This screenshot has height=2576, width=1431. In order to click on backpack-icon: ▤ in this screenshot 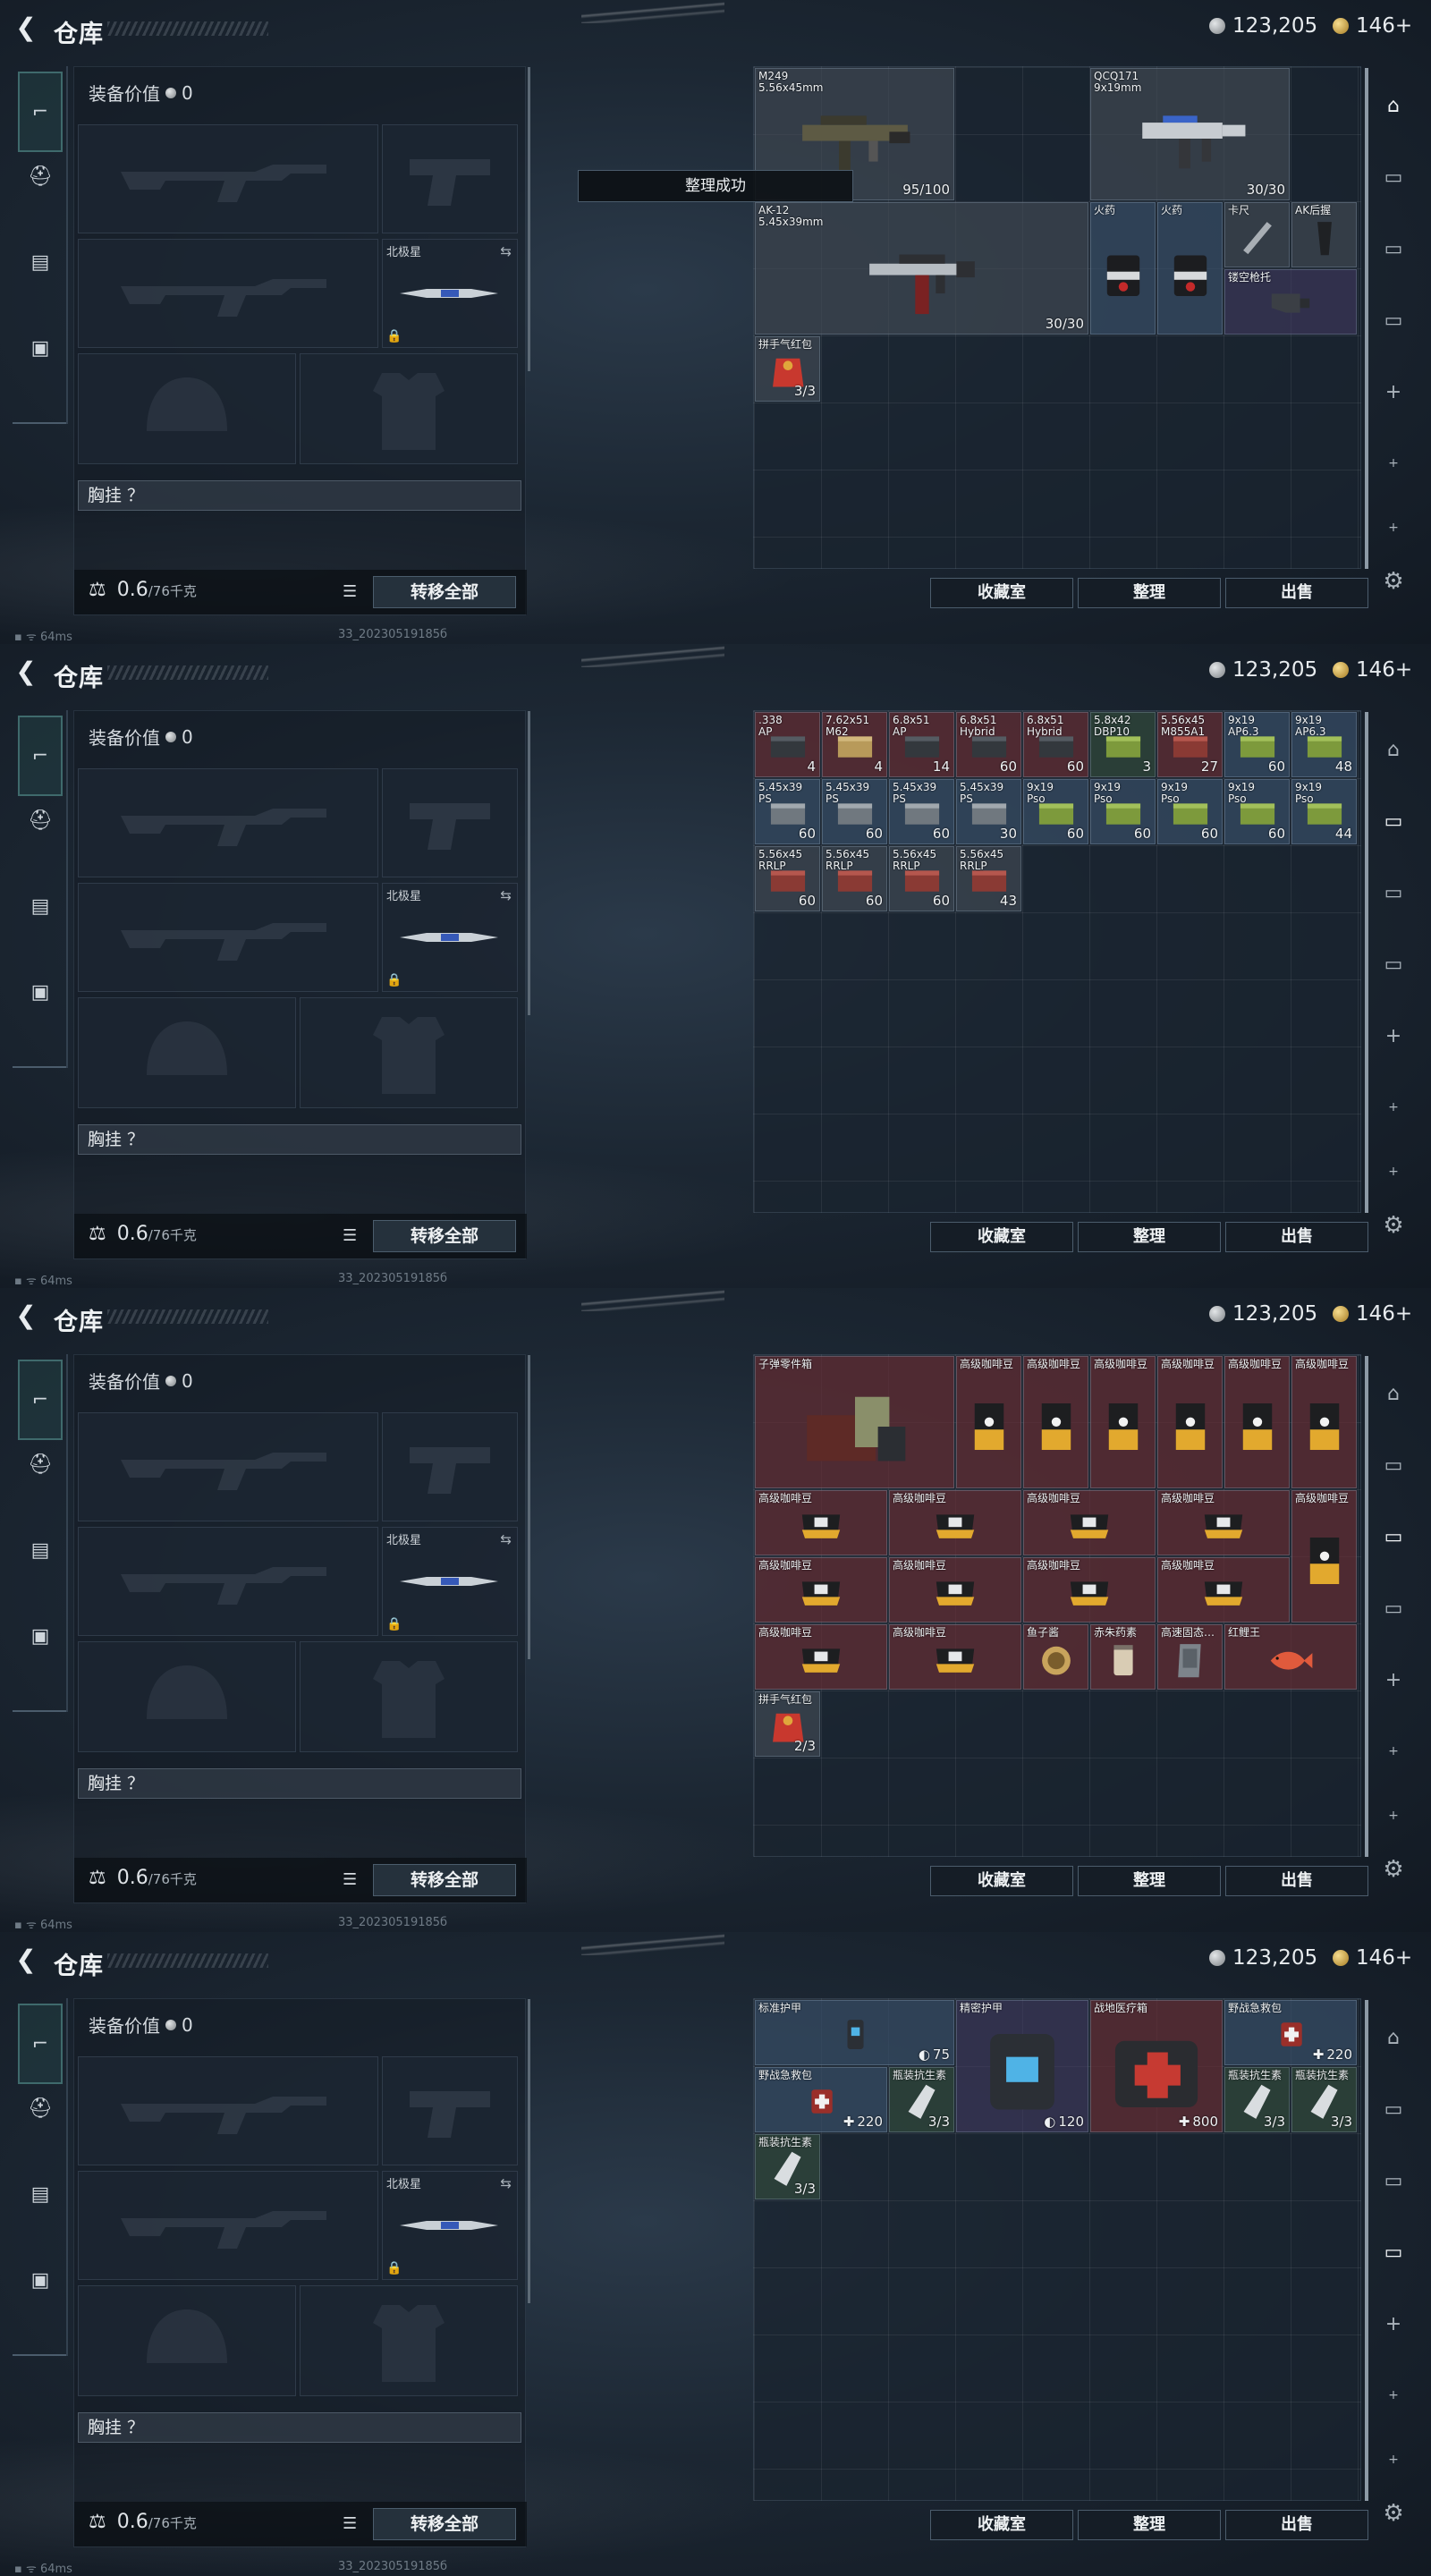, I will do `click(41, 1550)`.